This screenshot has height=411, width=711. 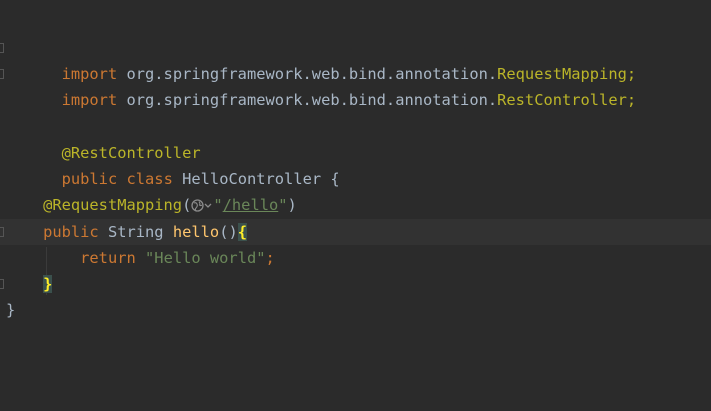 What do you see at coordinates (135, 232) in the screenshot?
I see `type-name: String` at bounding box center [135, 232].